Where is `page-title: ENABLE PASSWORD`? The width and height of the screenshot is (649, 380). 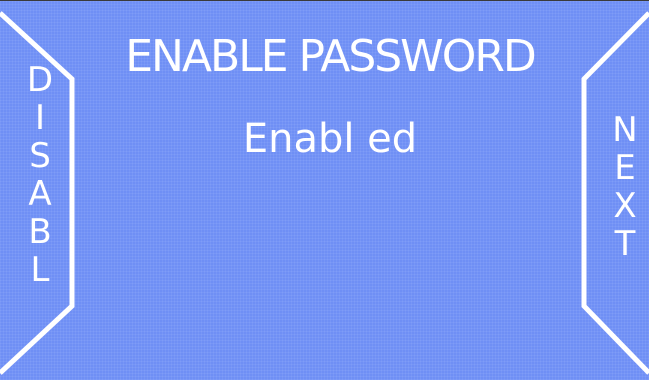 page-title: ENABLE PASSWORD is located at coordinates (331, 56).